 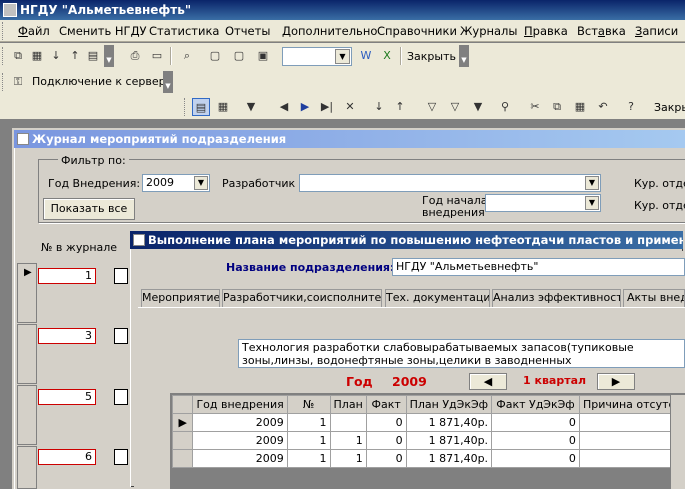 What do you see at coordinates (263, 56) in the screenshot?
I see `multi-page-icon: ▣` at bounding box center [263, 56].